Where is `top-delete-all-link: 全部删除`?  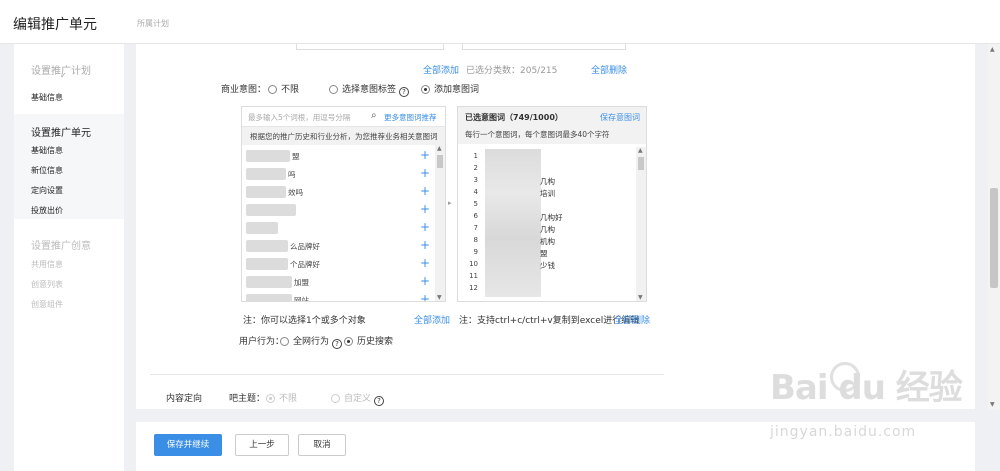
top-delete-all-link: 全部删除 is located at coordinates (609, 69).